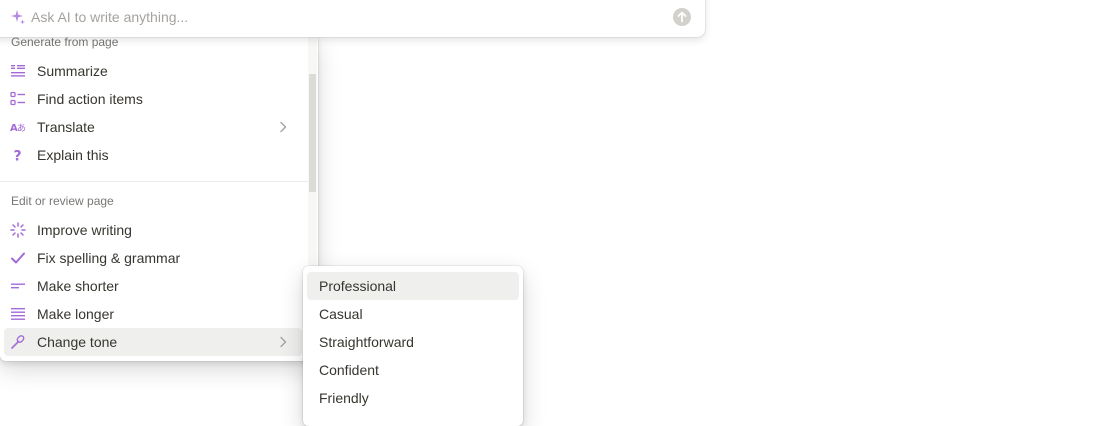 The width and height of the screenshot is (1095, 426). I want to click on menu-item-label: Find action items, so click(90, 99).